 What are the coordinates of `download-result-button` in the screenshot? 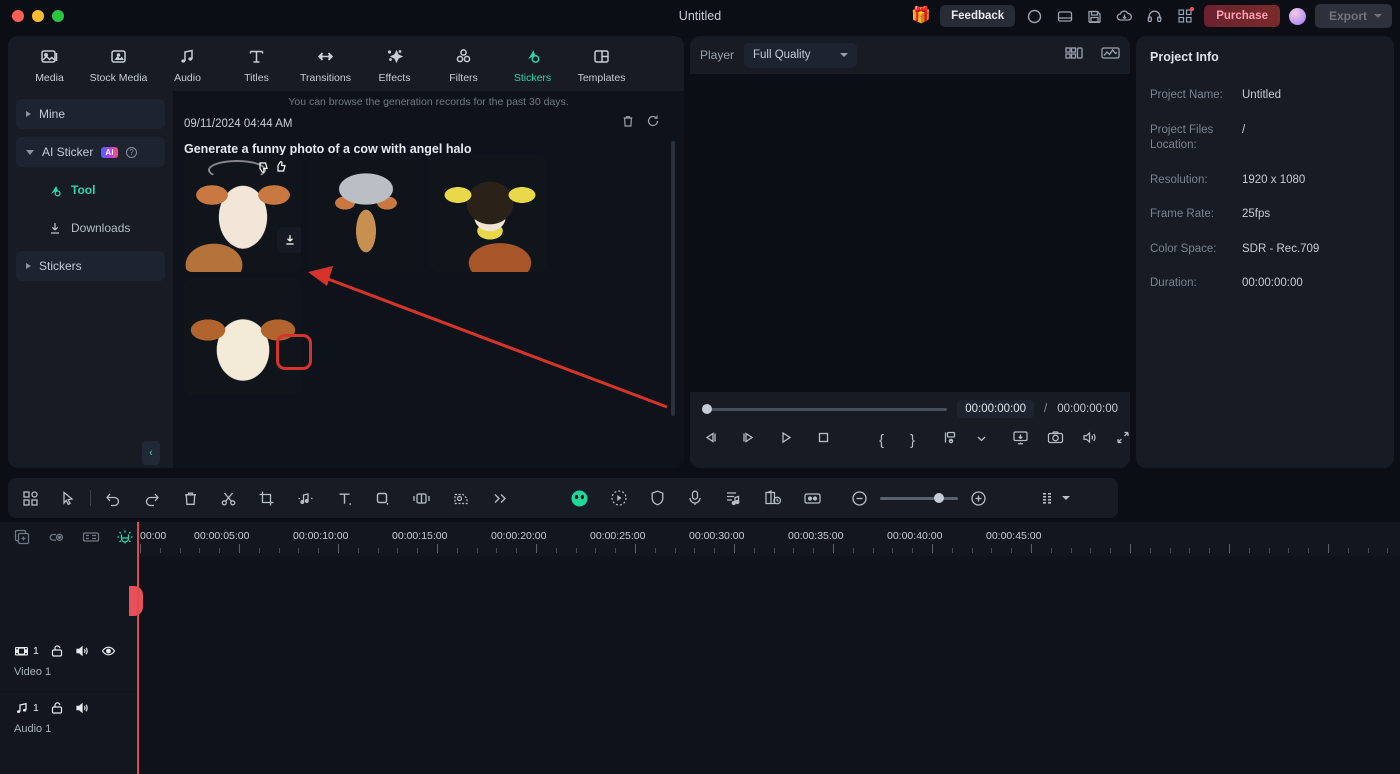 It's located at (289, 240).